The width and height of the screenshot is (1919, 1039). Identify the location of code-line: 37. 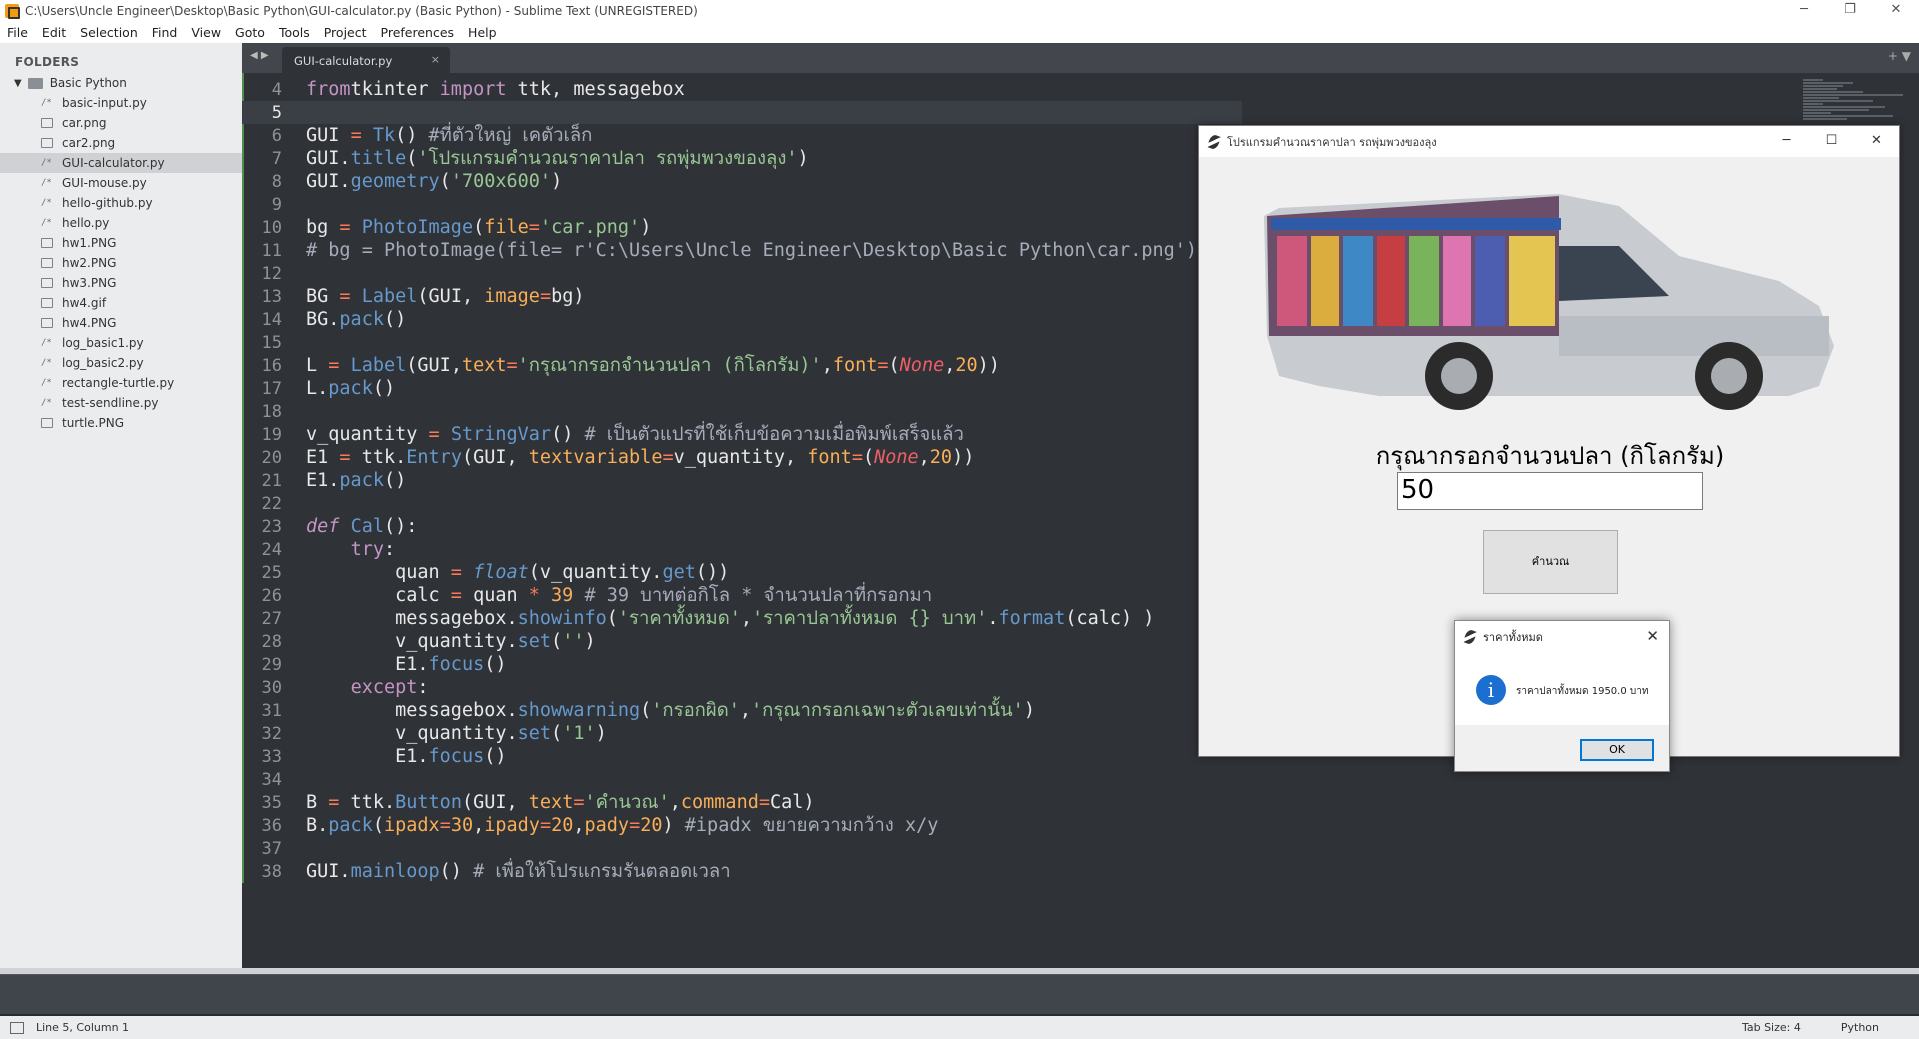
(742, 848).